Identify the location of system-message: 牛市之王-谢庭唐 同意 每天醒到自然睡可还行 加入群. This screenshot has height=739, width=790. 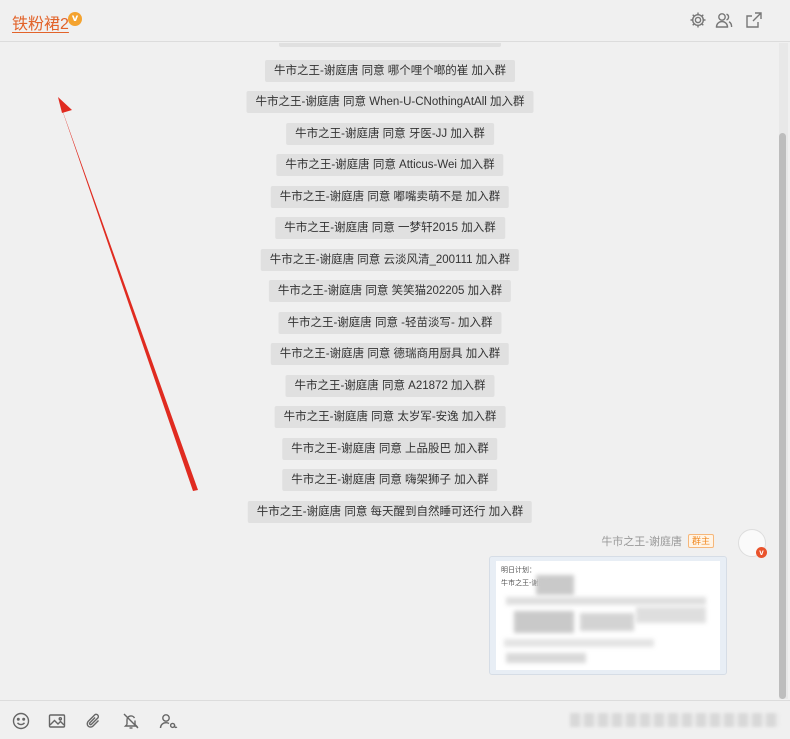
(390, 512).